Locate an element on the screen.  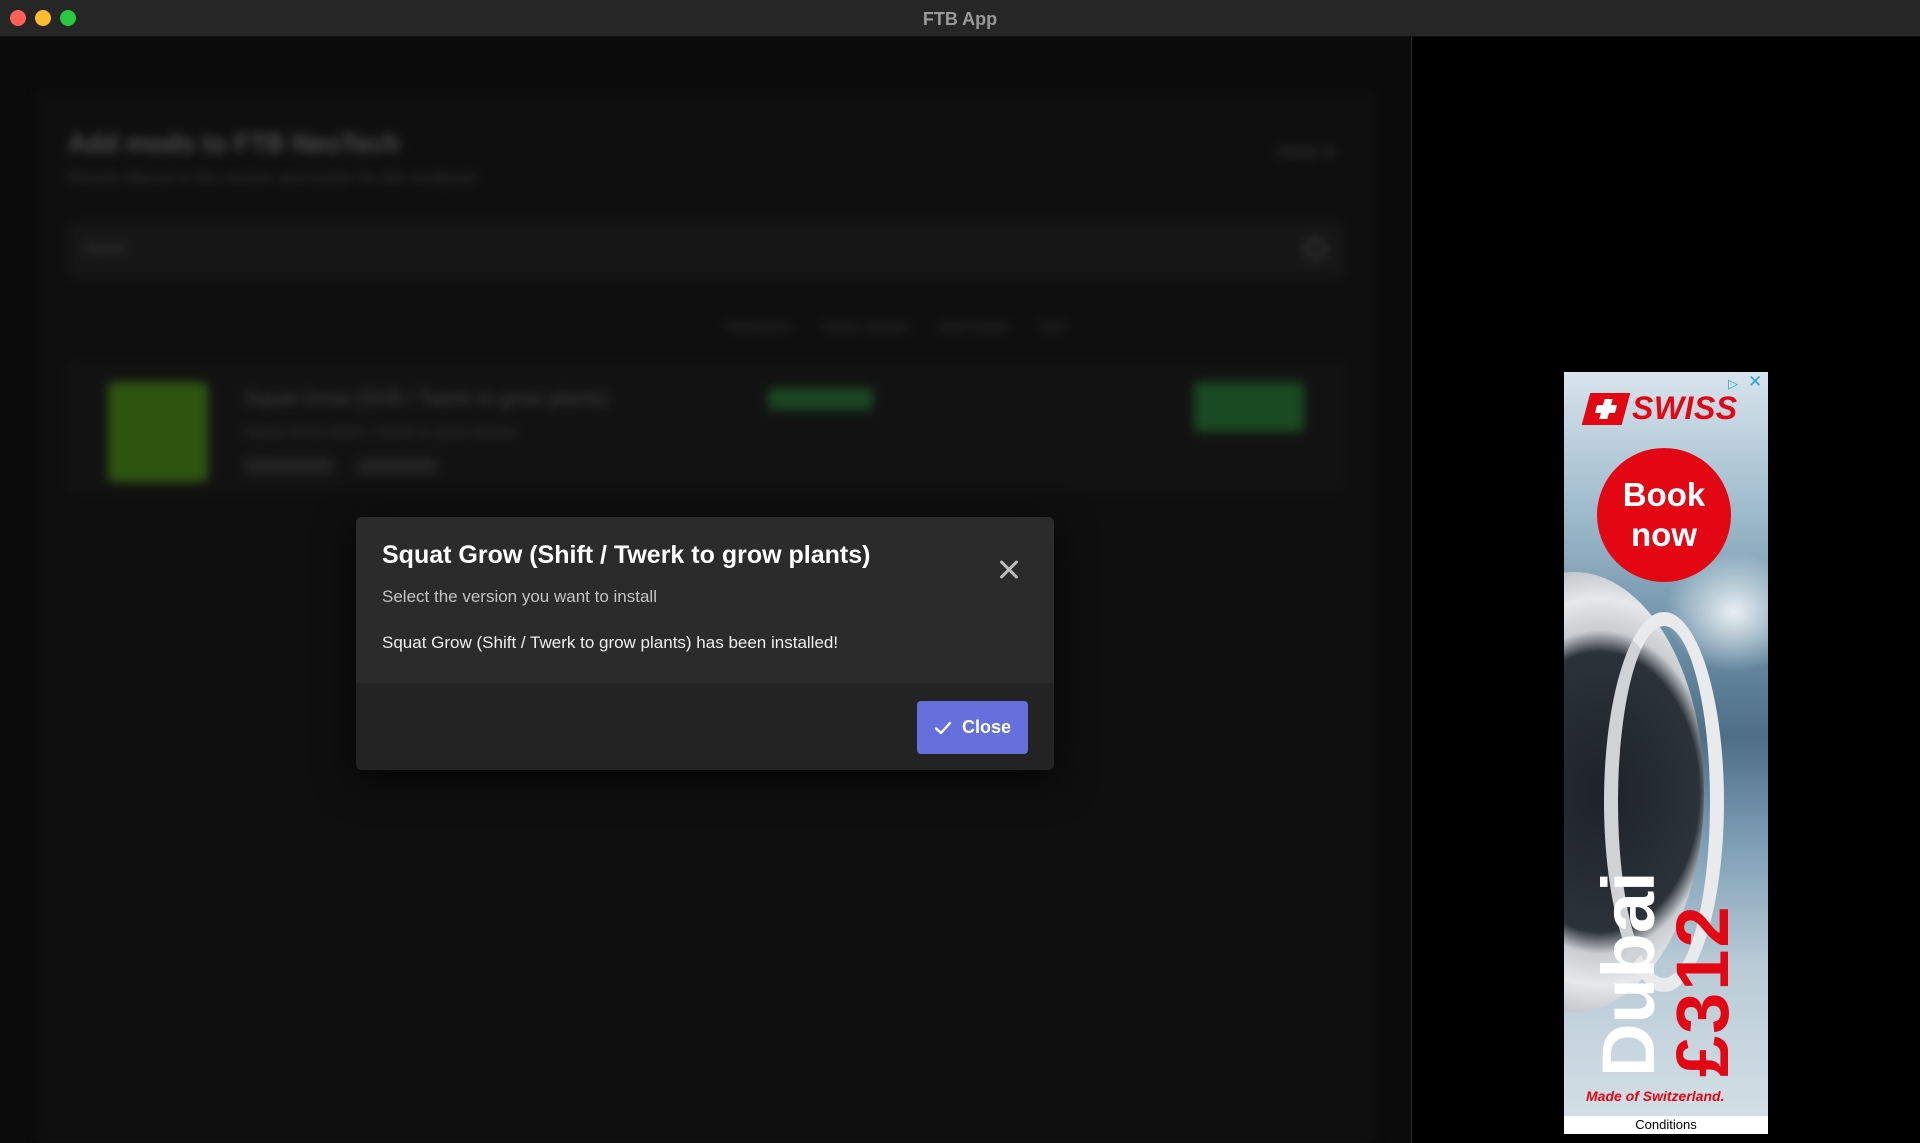
ad-price: £312 is located at coordinates (1702, 990).